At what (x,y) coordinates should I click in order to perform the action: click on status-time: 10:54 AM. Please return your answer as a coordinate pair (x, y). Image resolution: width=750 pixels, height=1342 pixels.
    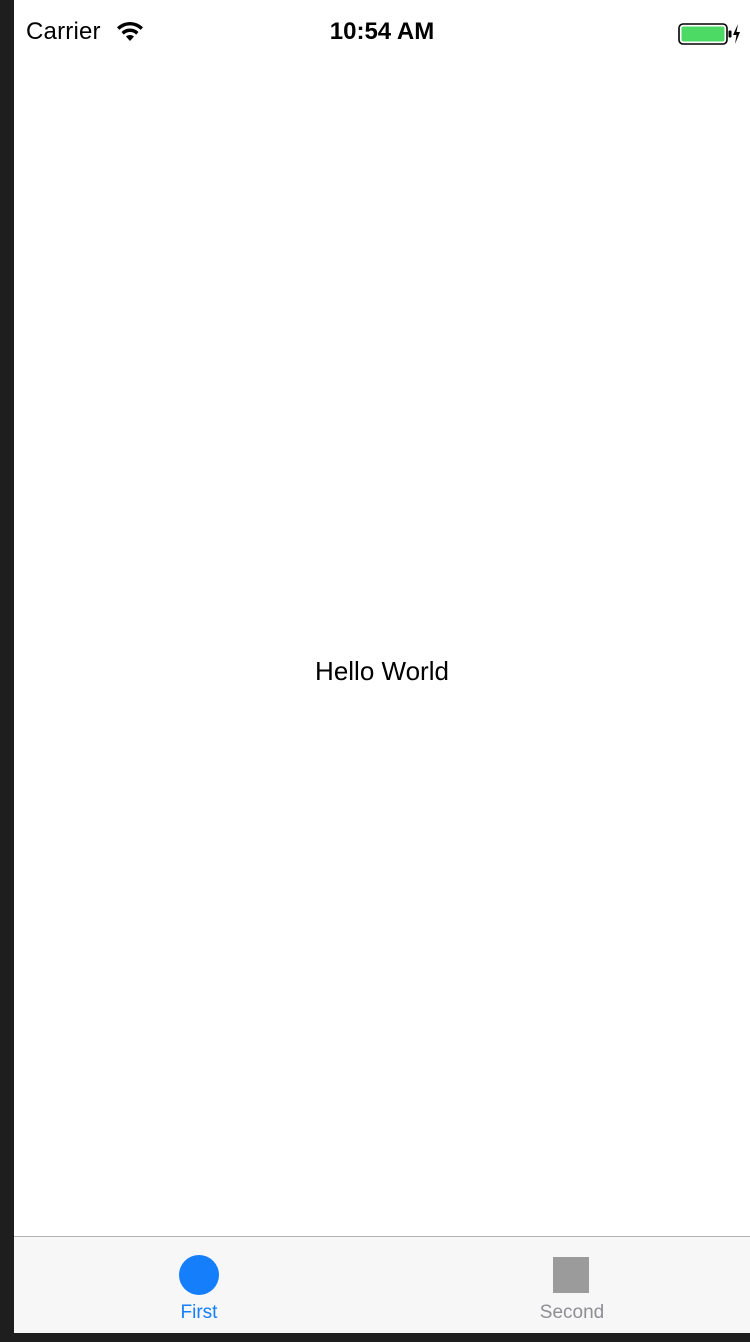
    Looking at the image, I should click on (382, 31).